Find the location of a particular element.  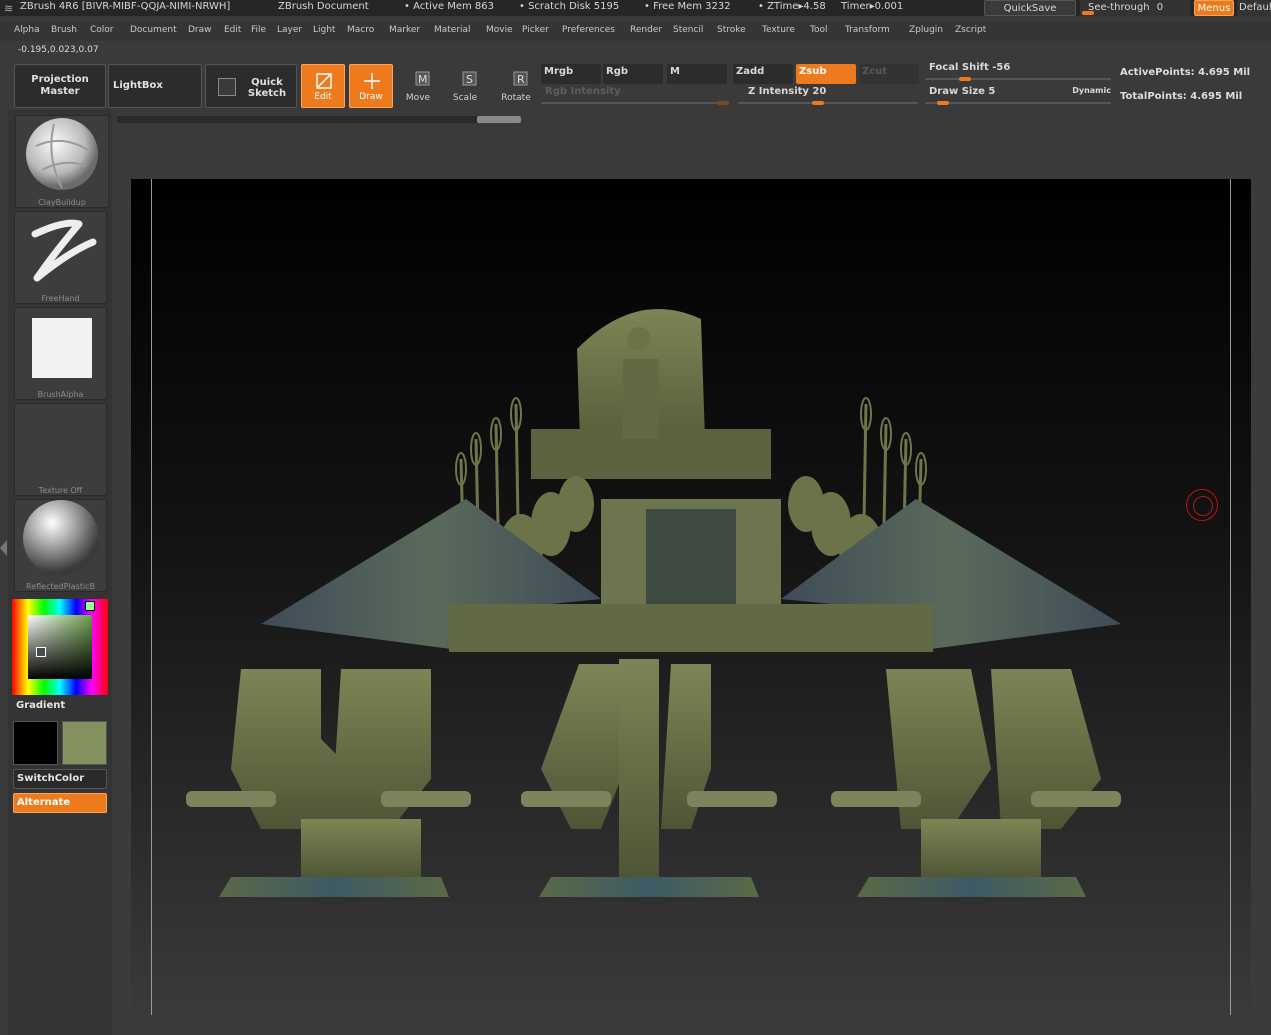

menu-render: Render is located at coordinates (646, 30).